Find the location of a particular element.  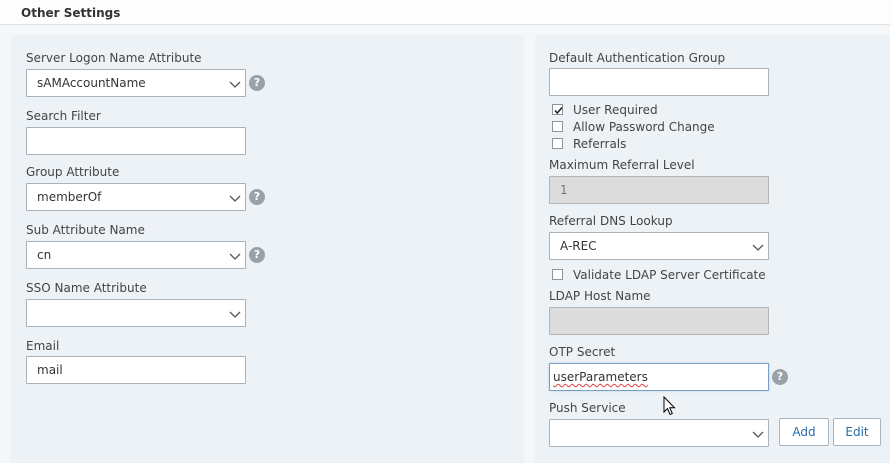

sso-name-attribute-select is located at coordinates (136, 313).